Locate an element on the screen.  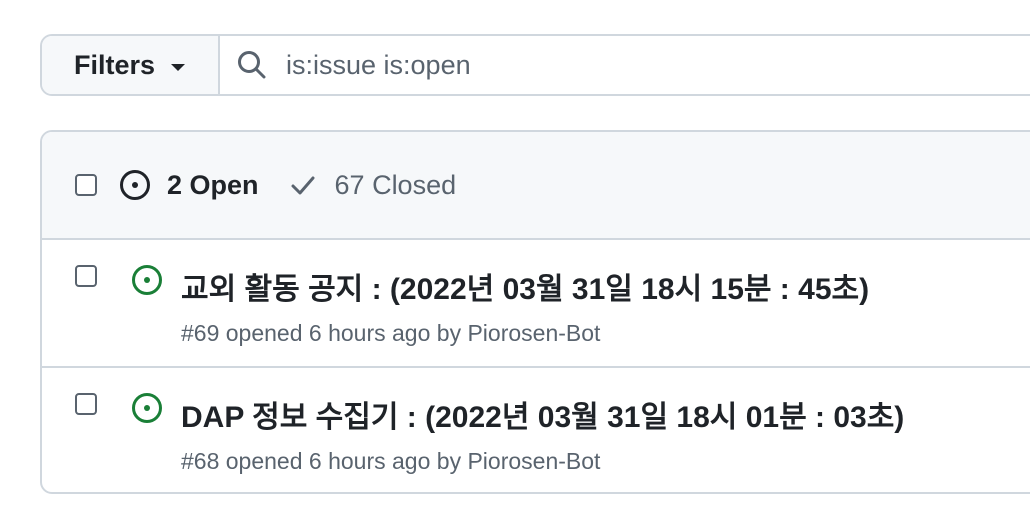
open-count-label: 2 Open is located at coordinates (213, 184).